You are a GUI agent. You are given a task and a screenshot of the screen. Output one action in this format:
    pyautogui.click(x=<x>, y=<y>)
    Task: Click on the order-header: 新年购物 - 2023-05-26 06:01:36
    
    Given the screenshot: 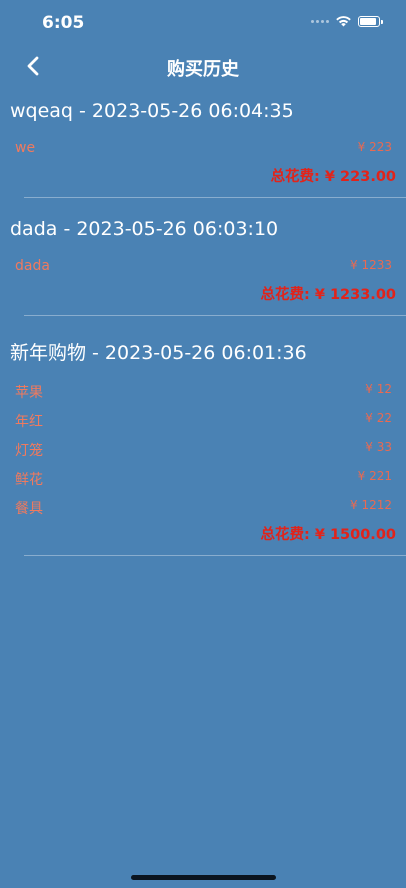 What is the action you would take?
    pyautogui.click(x=158, y=353)
    